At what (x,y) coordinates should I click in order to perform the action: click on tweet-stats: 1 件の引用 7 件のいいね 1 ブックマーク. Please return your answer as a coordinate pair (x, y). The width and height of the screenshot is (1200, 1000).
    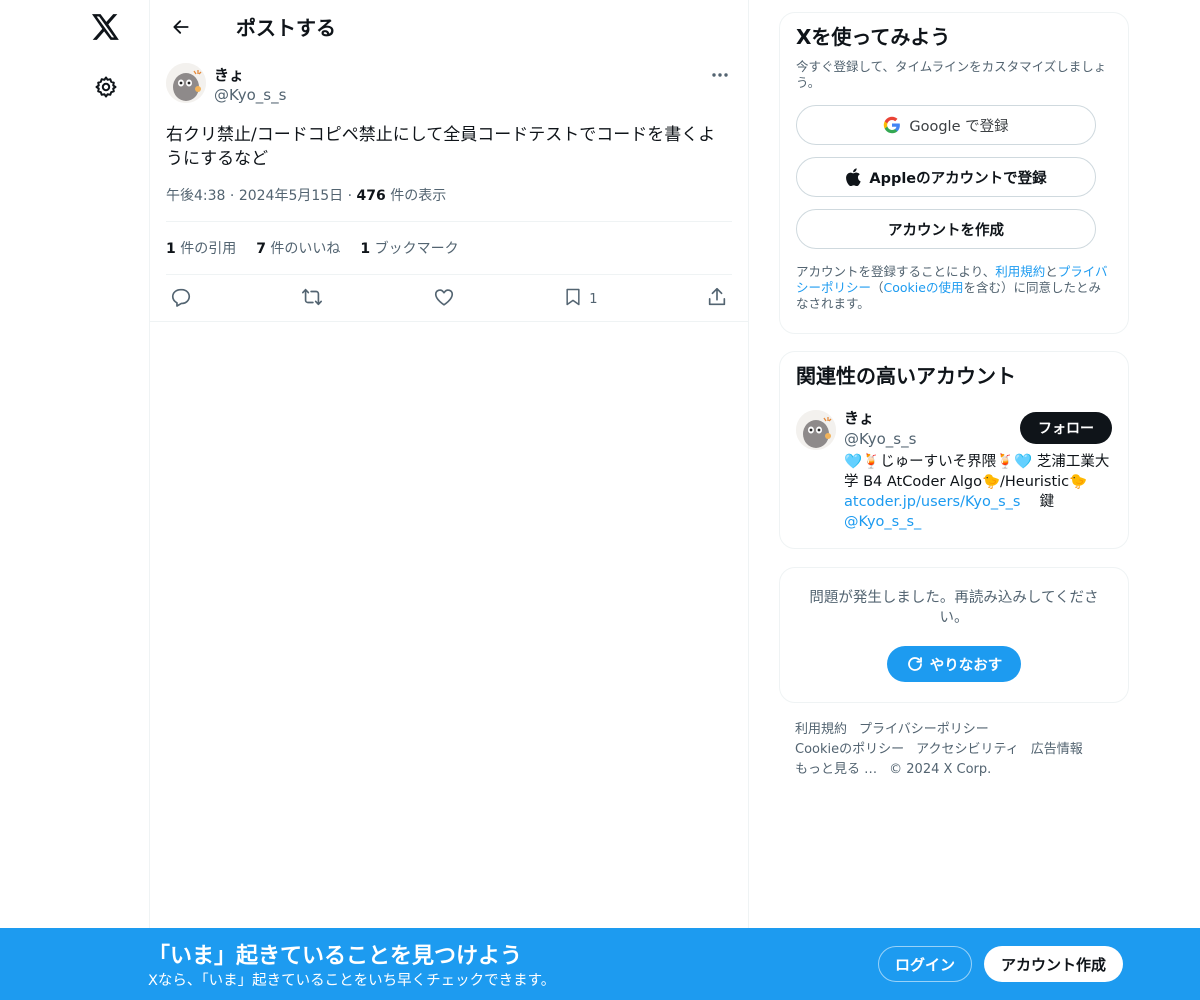
    Looking at the image, I should click on (449, 248).